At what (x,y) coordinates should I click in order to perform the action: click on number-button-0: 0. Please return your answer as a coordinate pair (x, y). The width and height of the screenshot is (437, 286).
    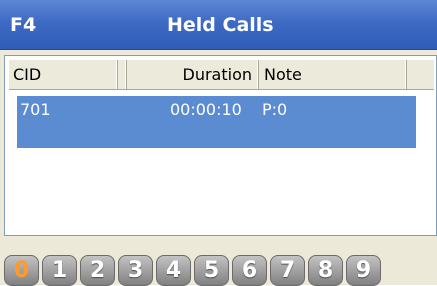
    Looking at the image, I should click on (21, 270).